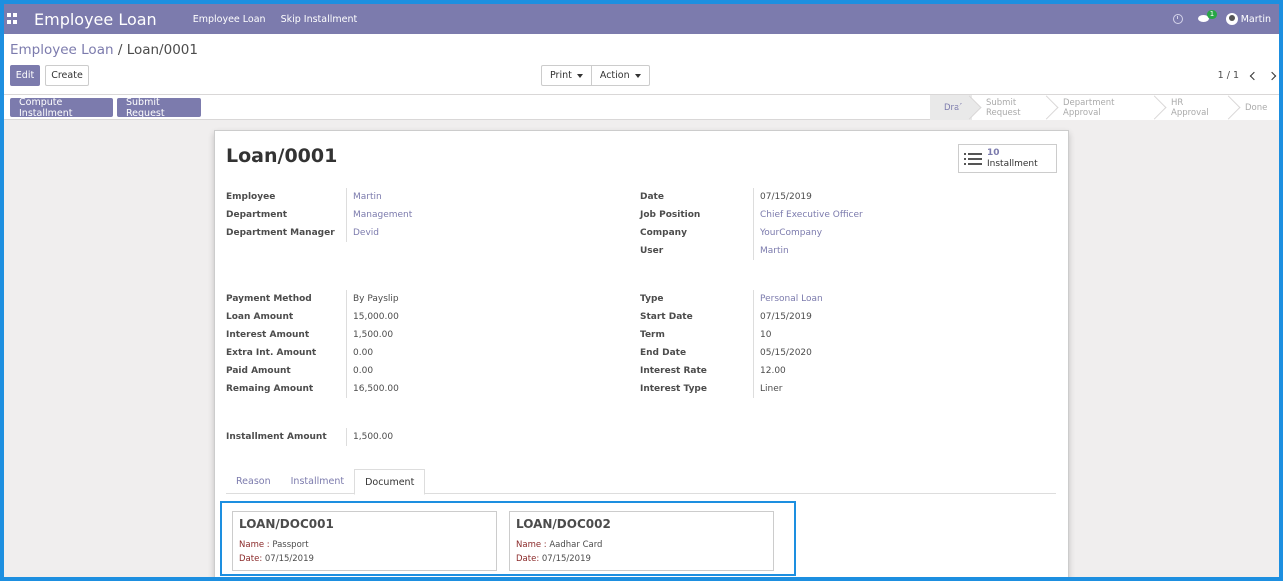  I want to click on stage-department-approval: Department Approval, so click(1103, 107).